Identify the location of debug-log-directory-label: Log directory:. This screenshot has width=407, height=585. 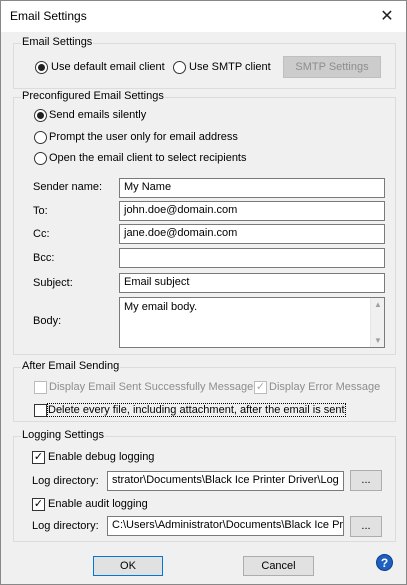
(65, 481).